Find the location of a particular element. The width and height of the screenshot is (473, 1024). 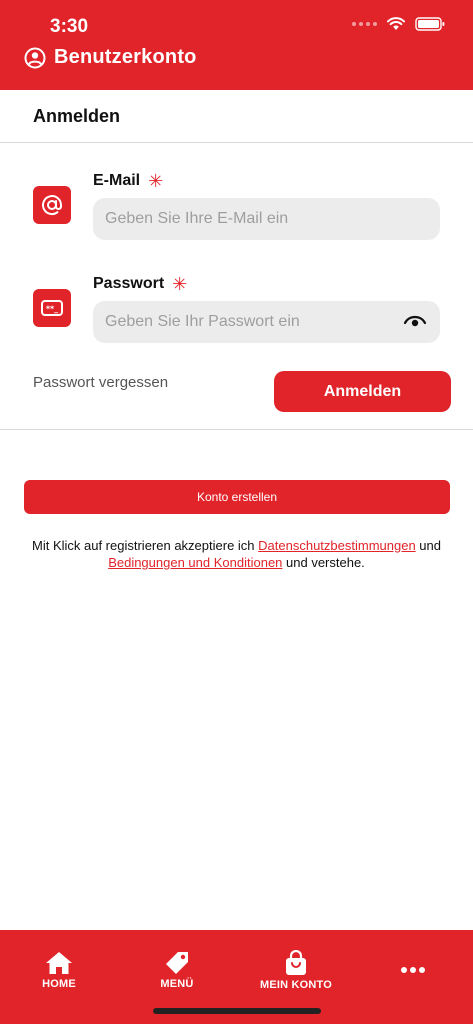

account-circle-icon is located at coordinates (35, 58).